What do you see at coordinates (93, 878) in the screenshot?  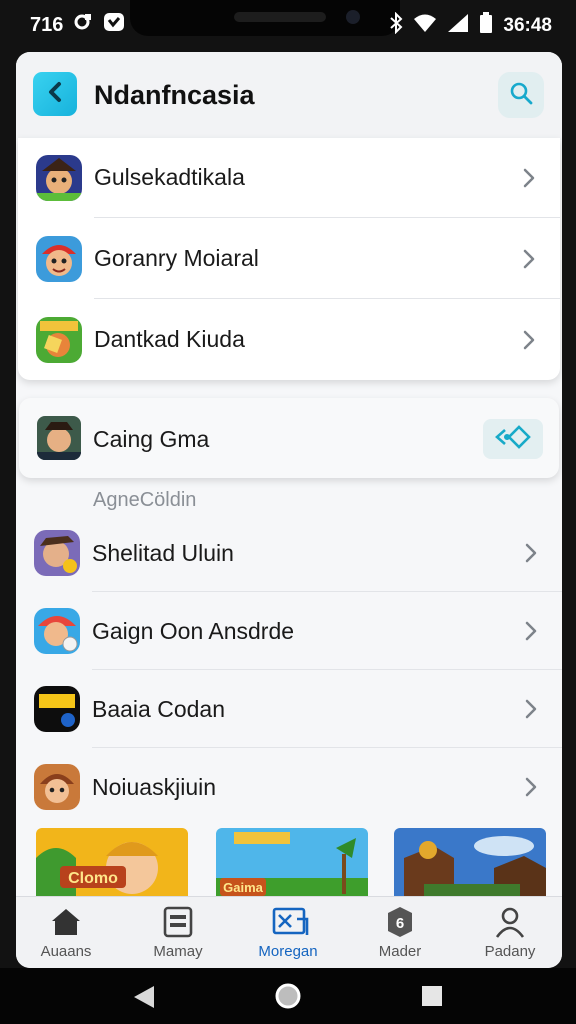 I see `banner-text: Clomo` at bounding box center [93, 878].